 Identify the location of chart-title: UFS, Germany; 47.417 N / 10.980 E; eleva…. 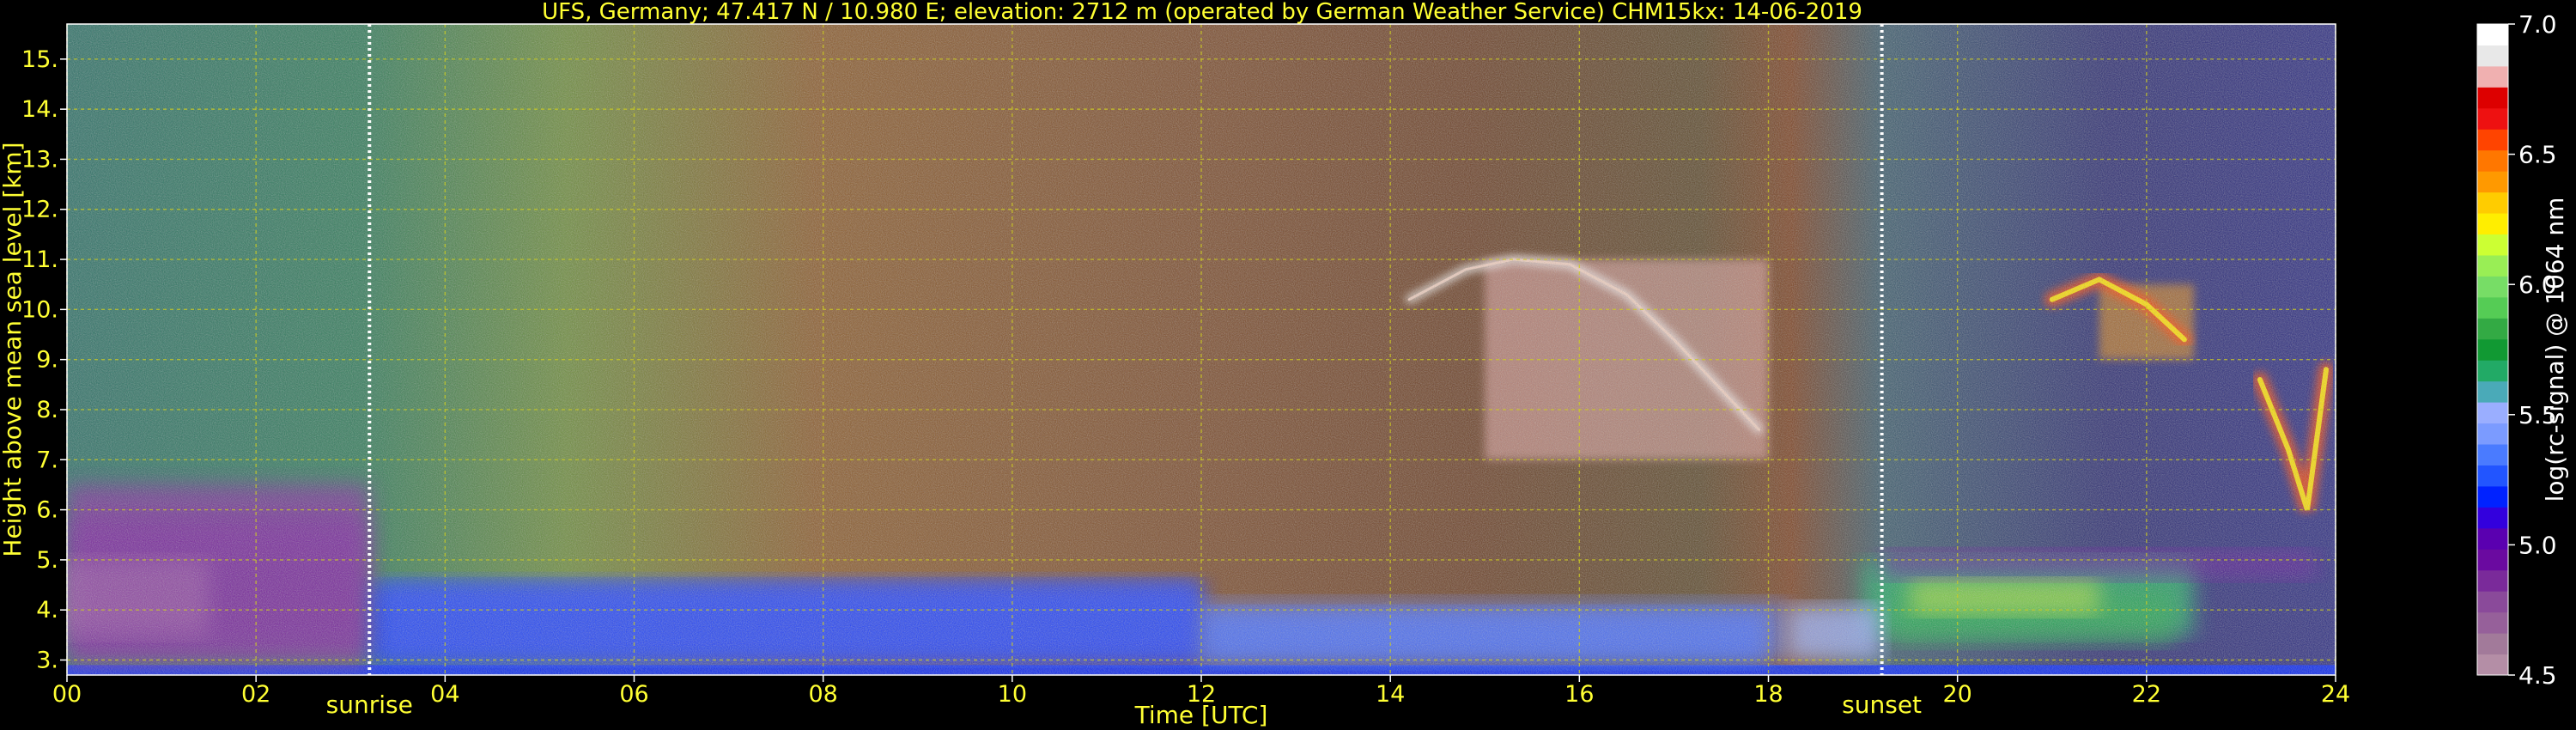
(1202, 12).